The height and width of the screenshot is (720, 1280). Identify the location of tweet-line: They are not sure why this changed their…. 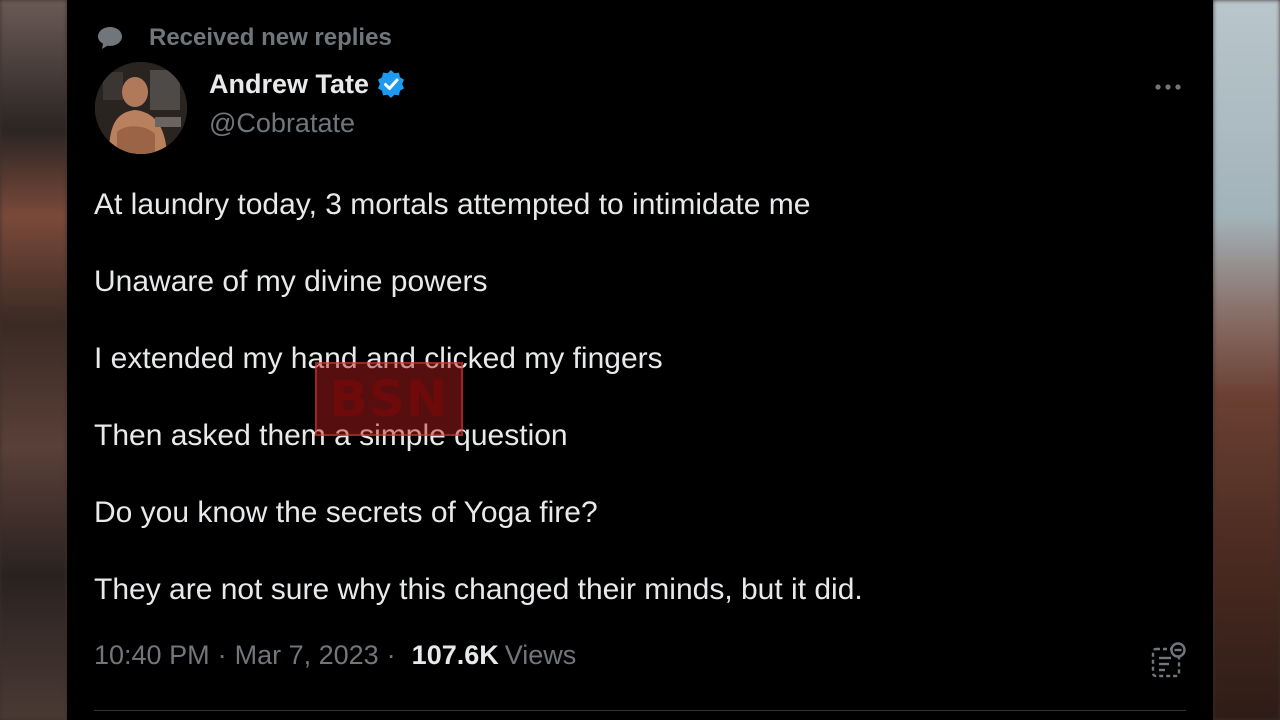
(478, 589).